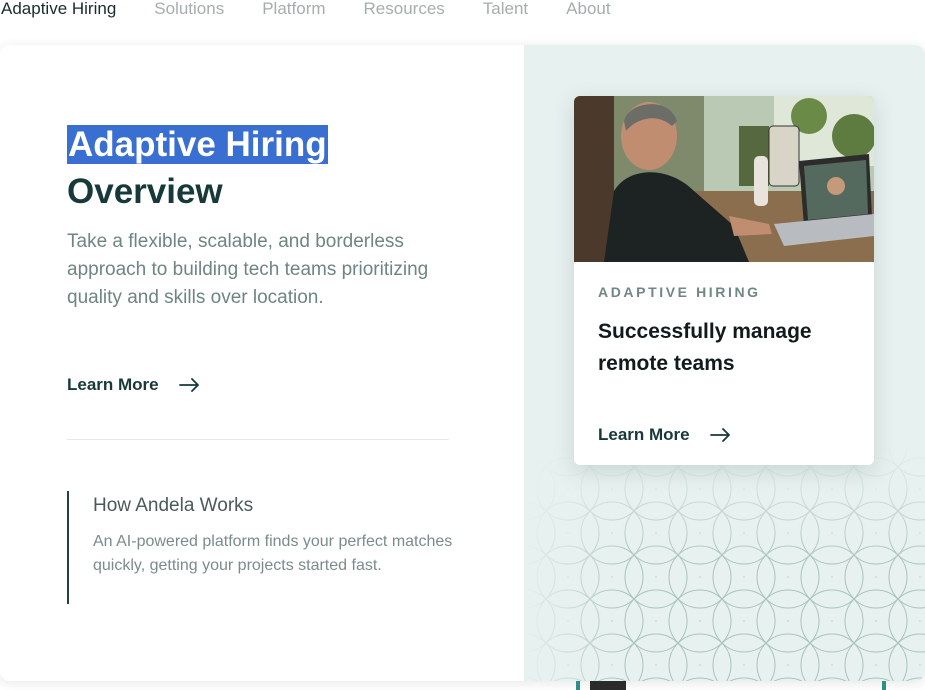  I want to click on learn-more-link: Learn More, so click(134, 385).